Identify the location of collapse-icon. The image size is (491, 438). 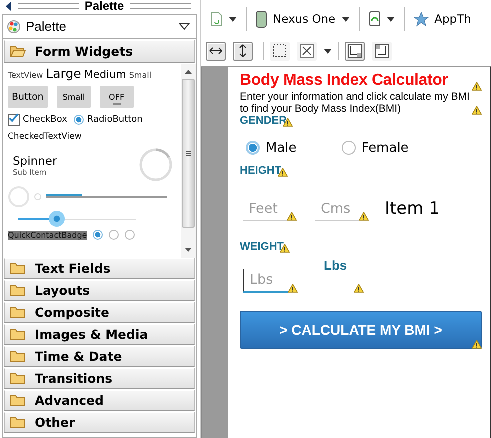
(9, 6).